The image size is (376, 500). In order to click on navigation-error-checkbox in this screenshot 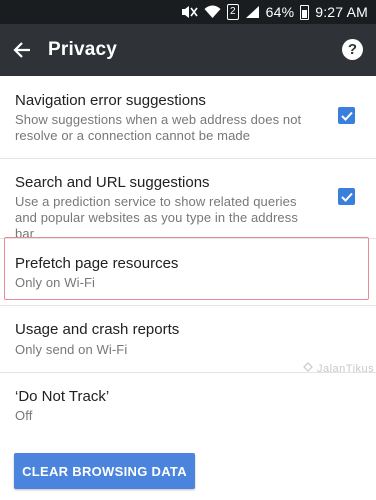, I will do `click(346, 115)`.